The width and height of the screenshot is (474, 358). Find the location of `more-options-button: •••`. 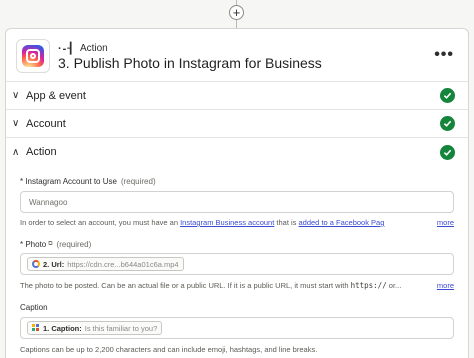

more-options-button: ••• is located at coordinates (444, 55).